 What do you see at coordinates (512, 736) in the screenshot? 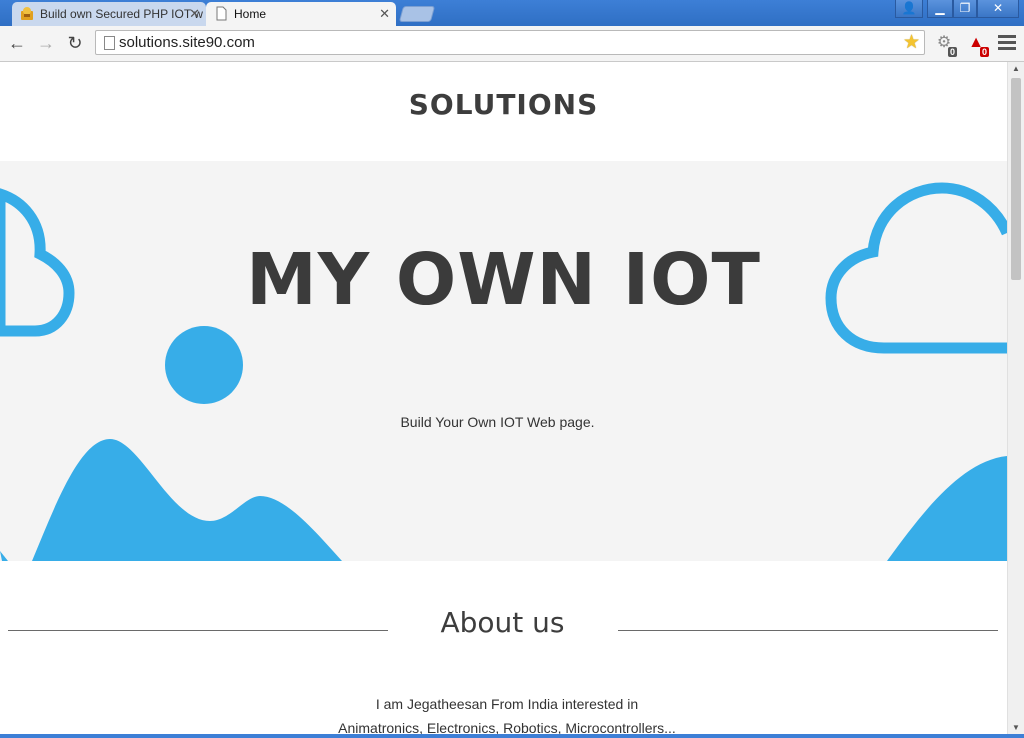
I see `window-bottom-border` at bounding box center [512, 736].